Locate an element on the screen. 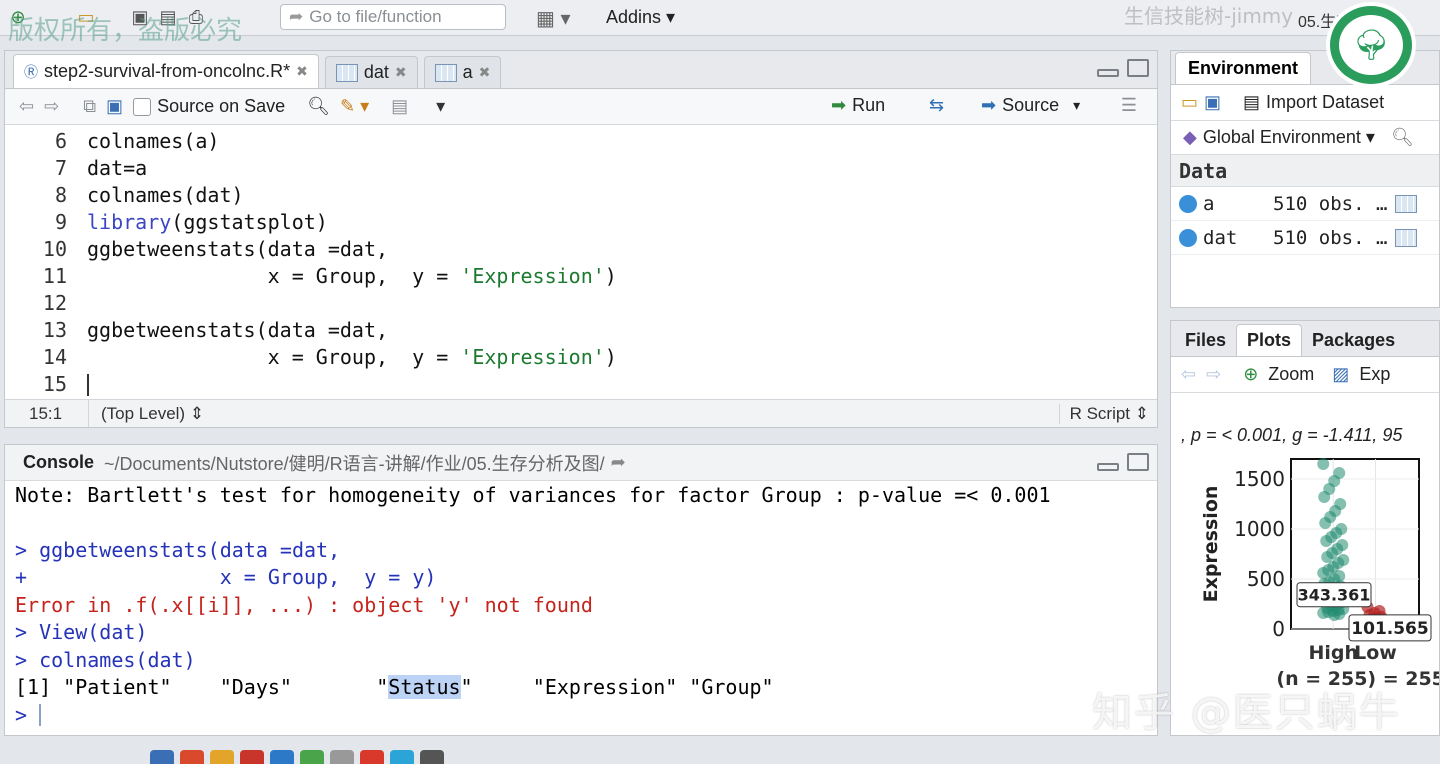 Image resolution: width=1440 pixels, height=764 pixels. rerun-icon: ⇆ is located at coordinates (936, 105).